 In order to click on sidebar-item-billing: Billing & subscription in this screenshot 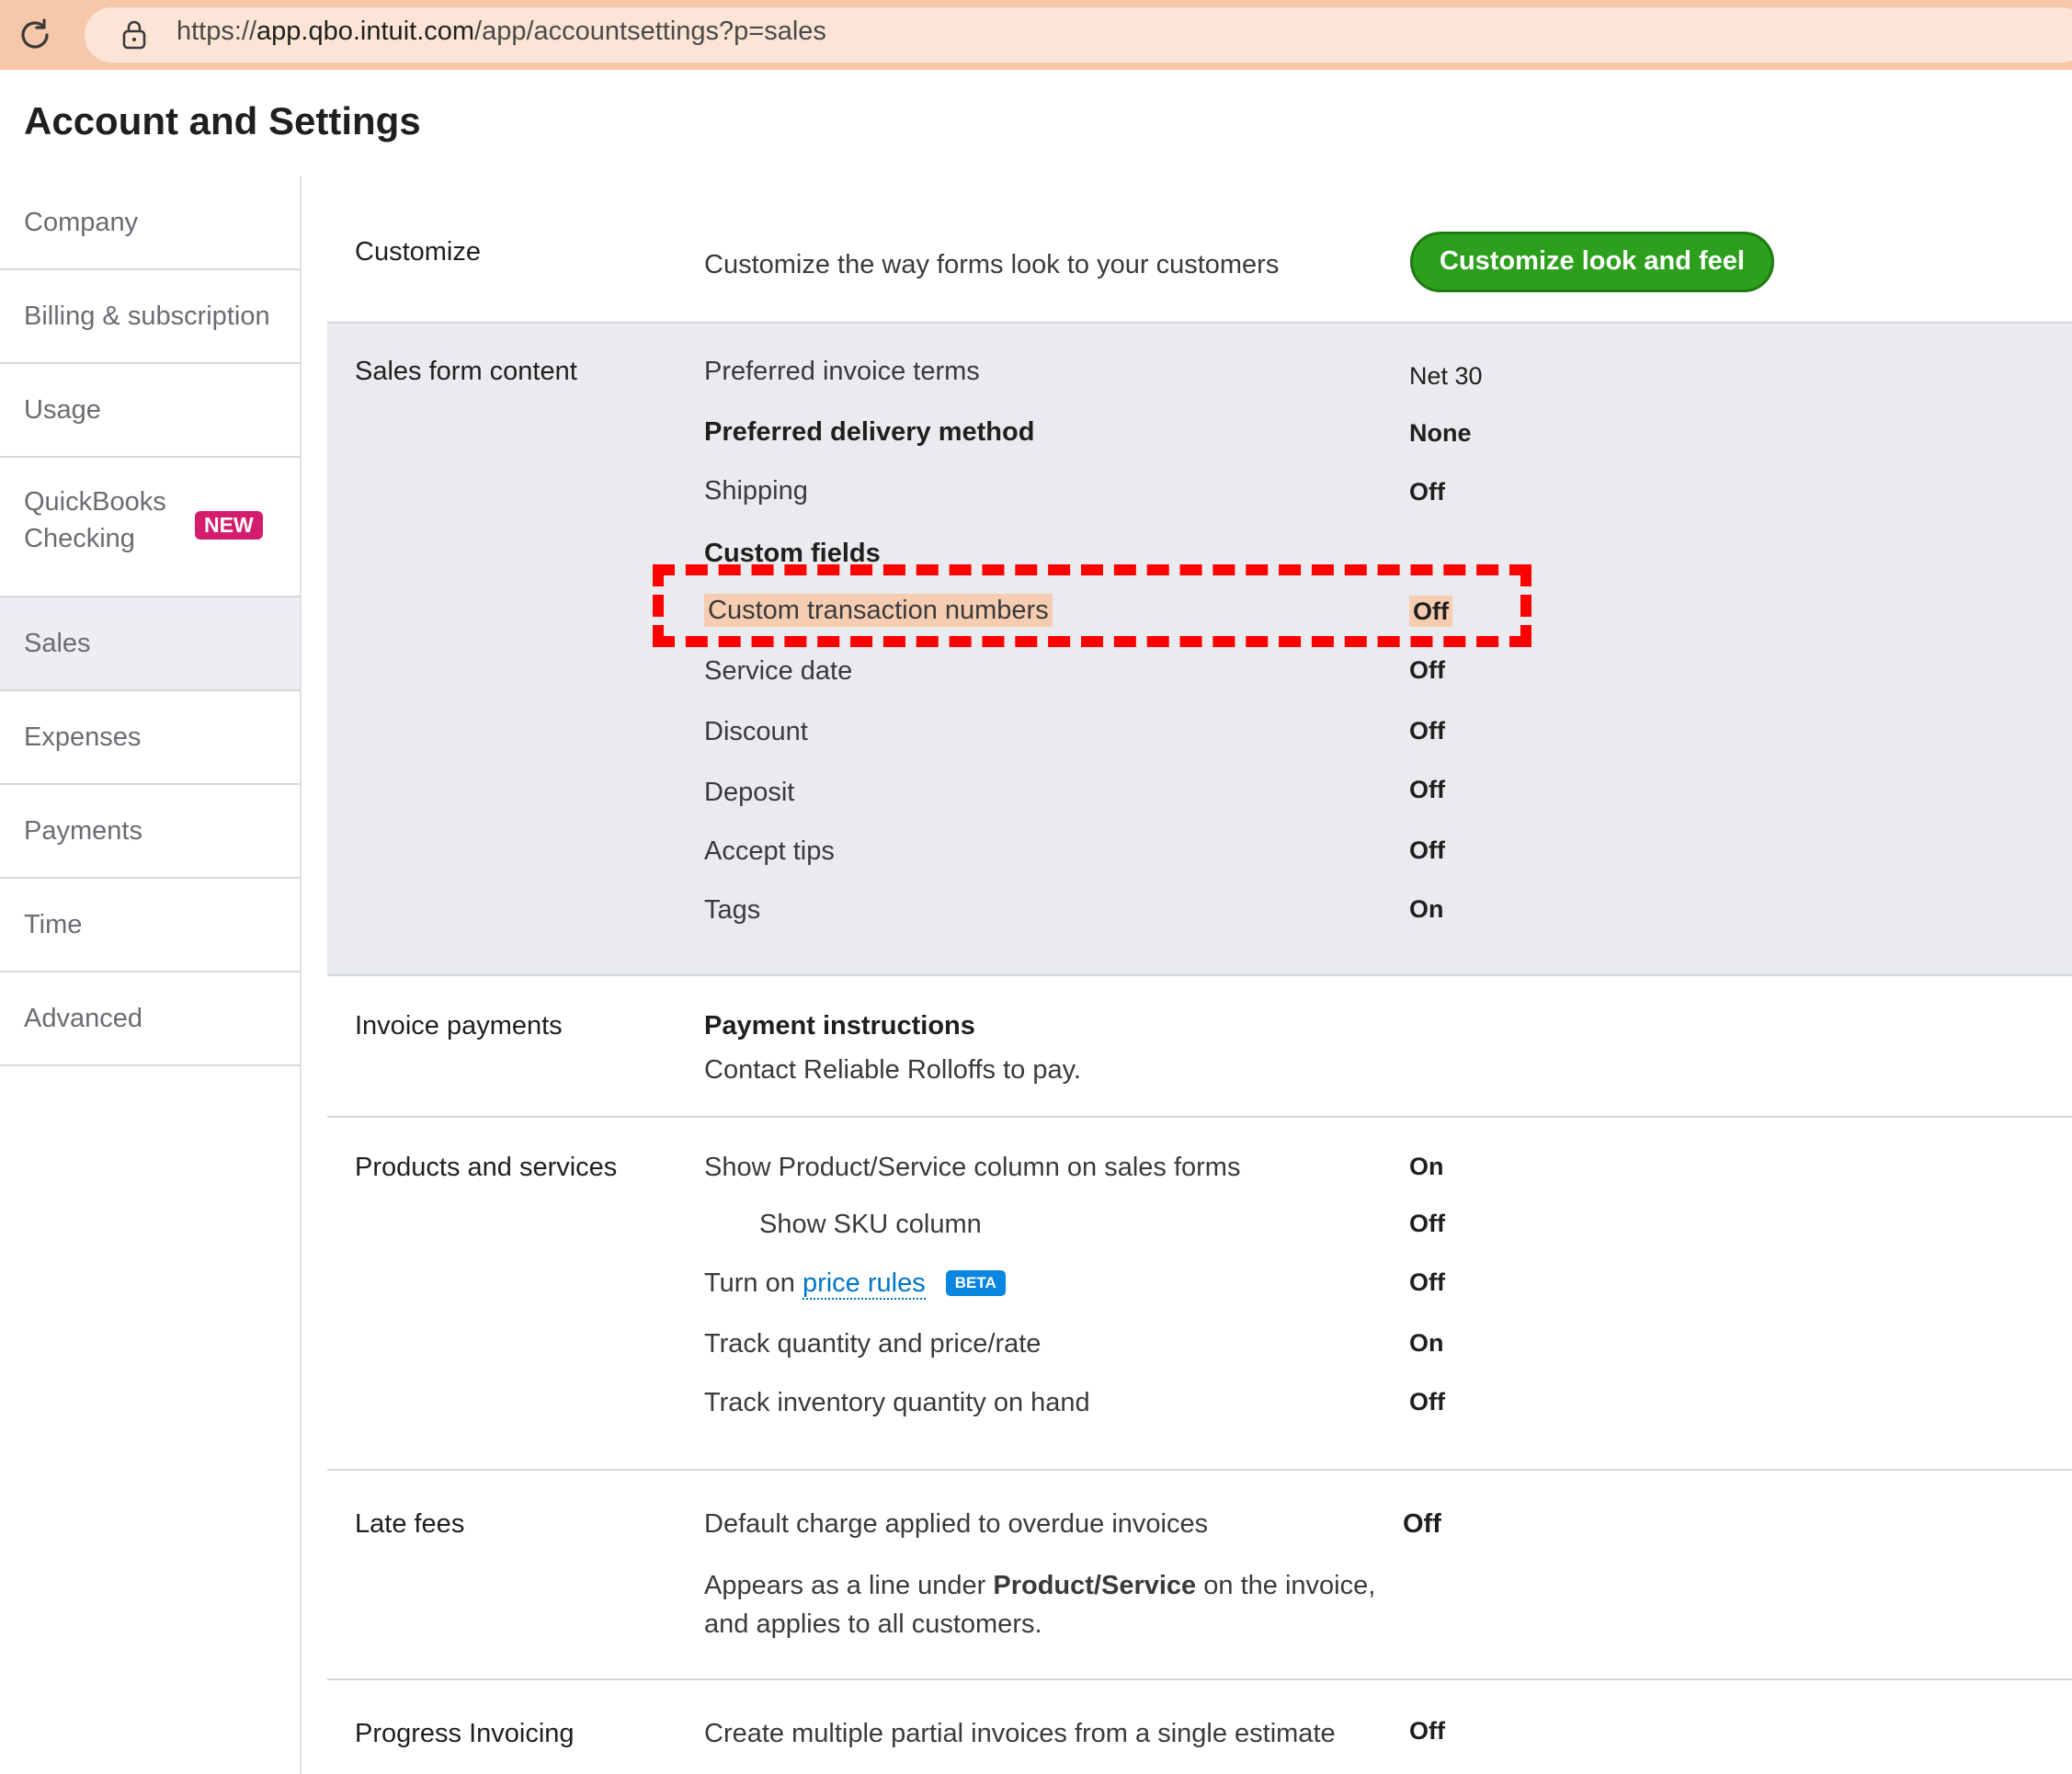, I will do `click(150, 317)`.